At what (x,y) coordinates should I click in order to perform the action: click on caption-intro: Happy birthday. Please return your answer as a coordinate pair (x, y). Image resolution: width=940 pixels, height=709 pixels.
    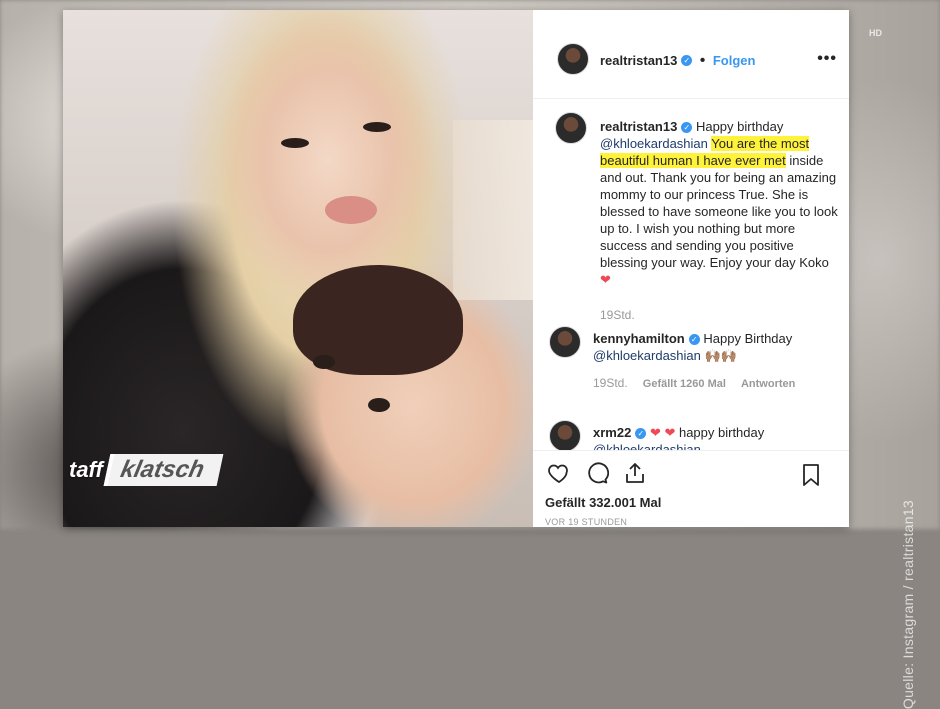
    Looking at the image, I should click on (739, 126).